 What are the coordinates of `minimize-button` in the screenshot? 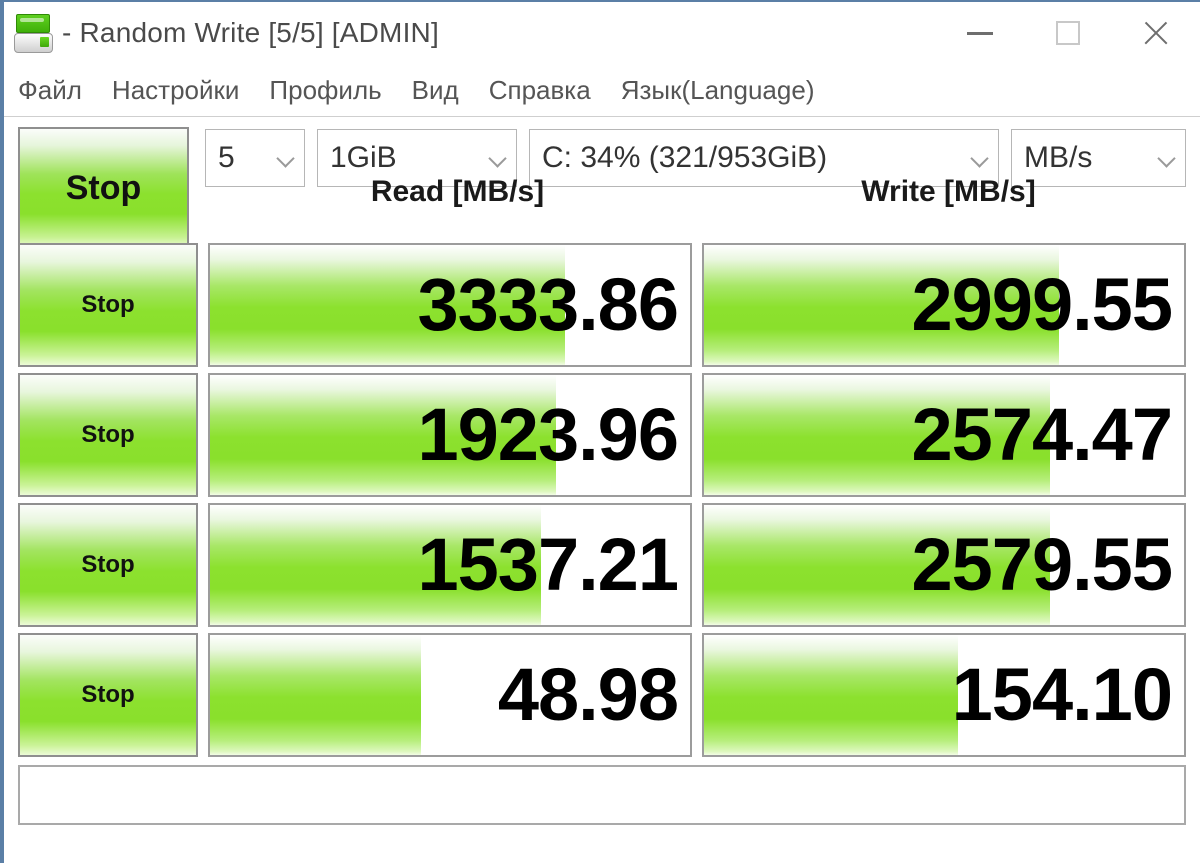 It's located at (980, 33).